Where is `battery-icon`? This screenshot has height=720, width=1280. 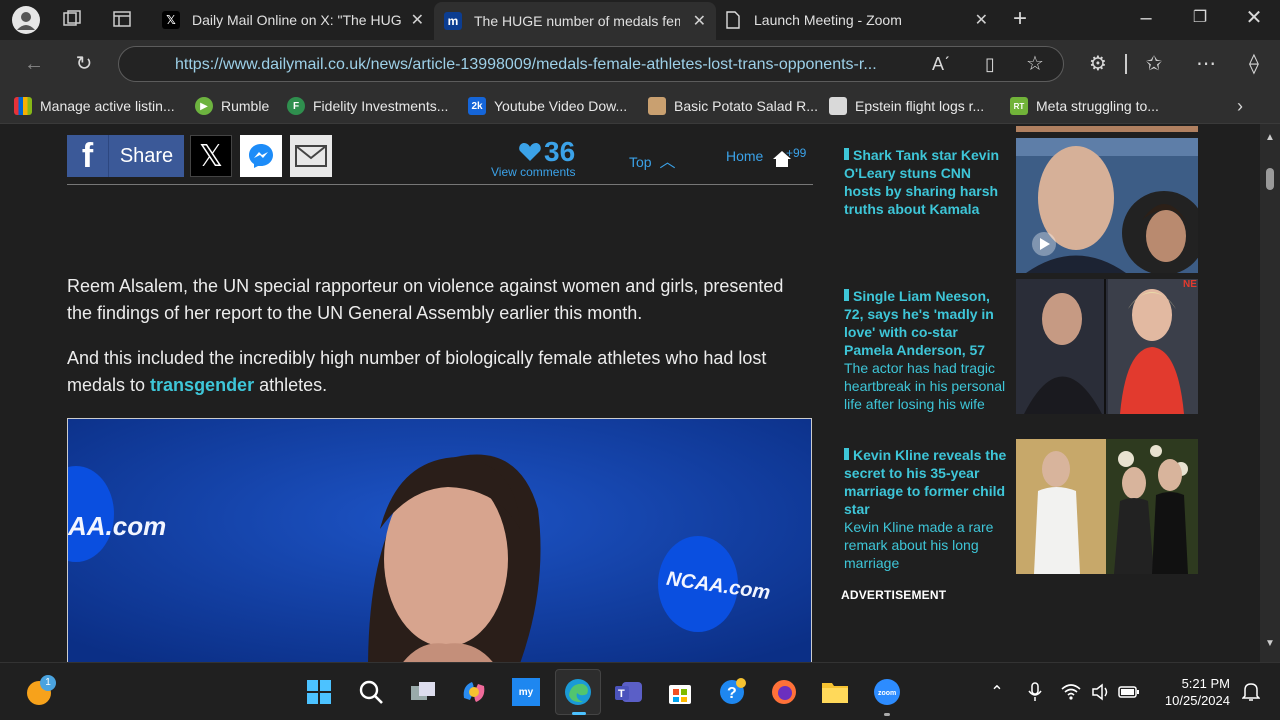 battery-icon is located at coordinates (1129, 692).